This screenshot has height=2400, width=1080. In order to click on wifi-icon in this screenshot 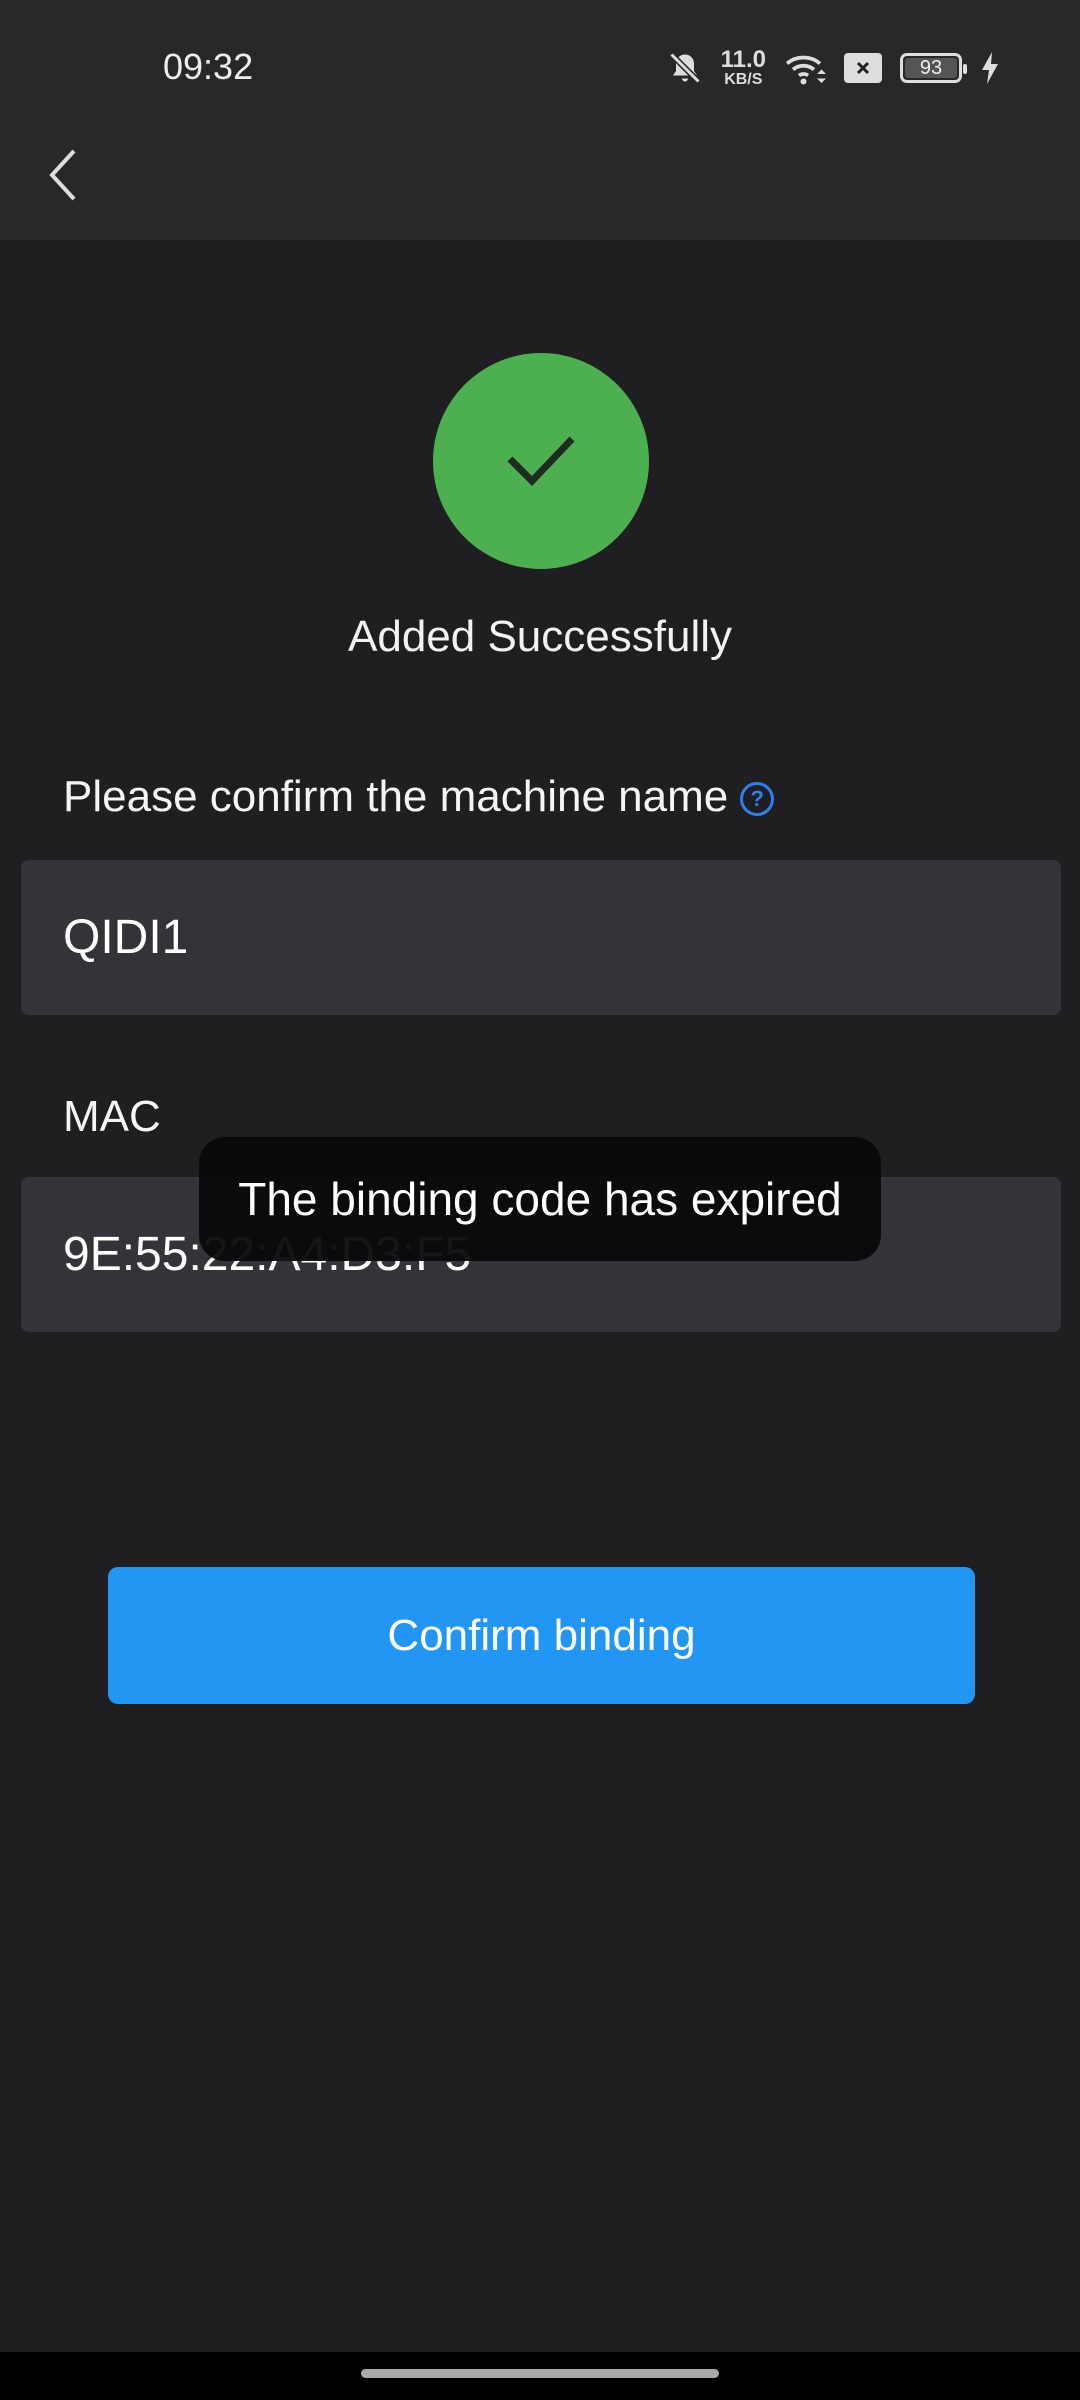, I will do `click(805, 70)`.